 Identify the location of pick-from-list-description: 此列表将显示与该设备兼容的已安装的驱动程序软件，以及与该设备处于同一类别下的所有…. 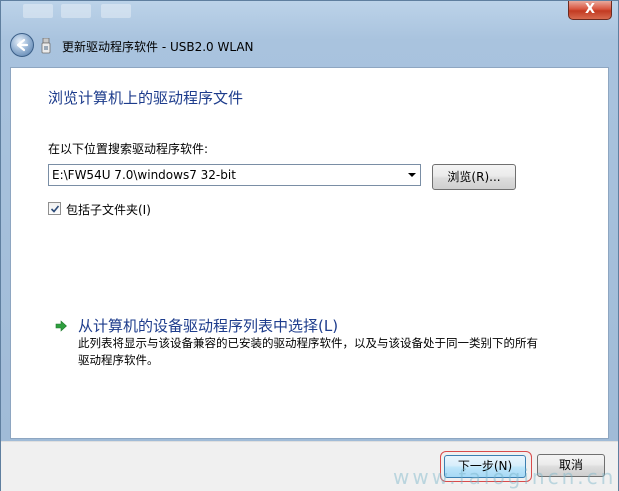
(308, 351).